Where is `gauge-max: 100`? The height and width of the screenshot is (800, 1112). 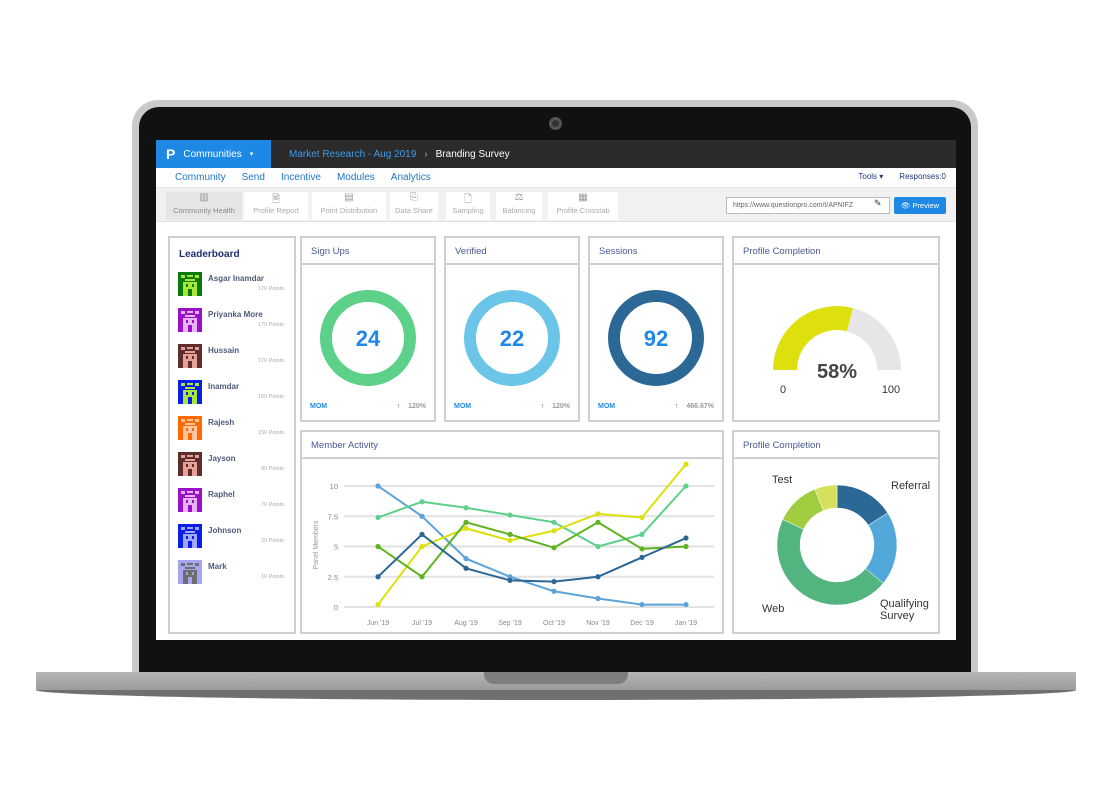 gauge-max: 100 is located at coordinates (891, 390).